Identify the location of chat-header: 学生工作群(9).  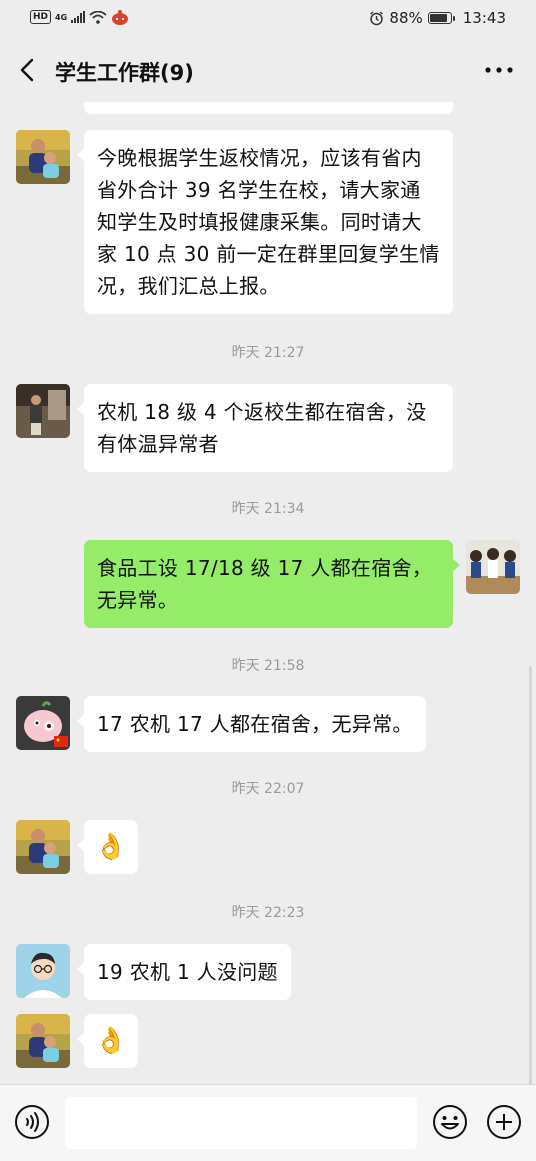
(268, 70).